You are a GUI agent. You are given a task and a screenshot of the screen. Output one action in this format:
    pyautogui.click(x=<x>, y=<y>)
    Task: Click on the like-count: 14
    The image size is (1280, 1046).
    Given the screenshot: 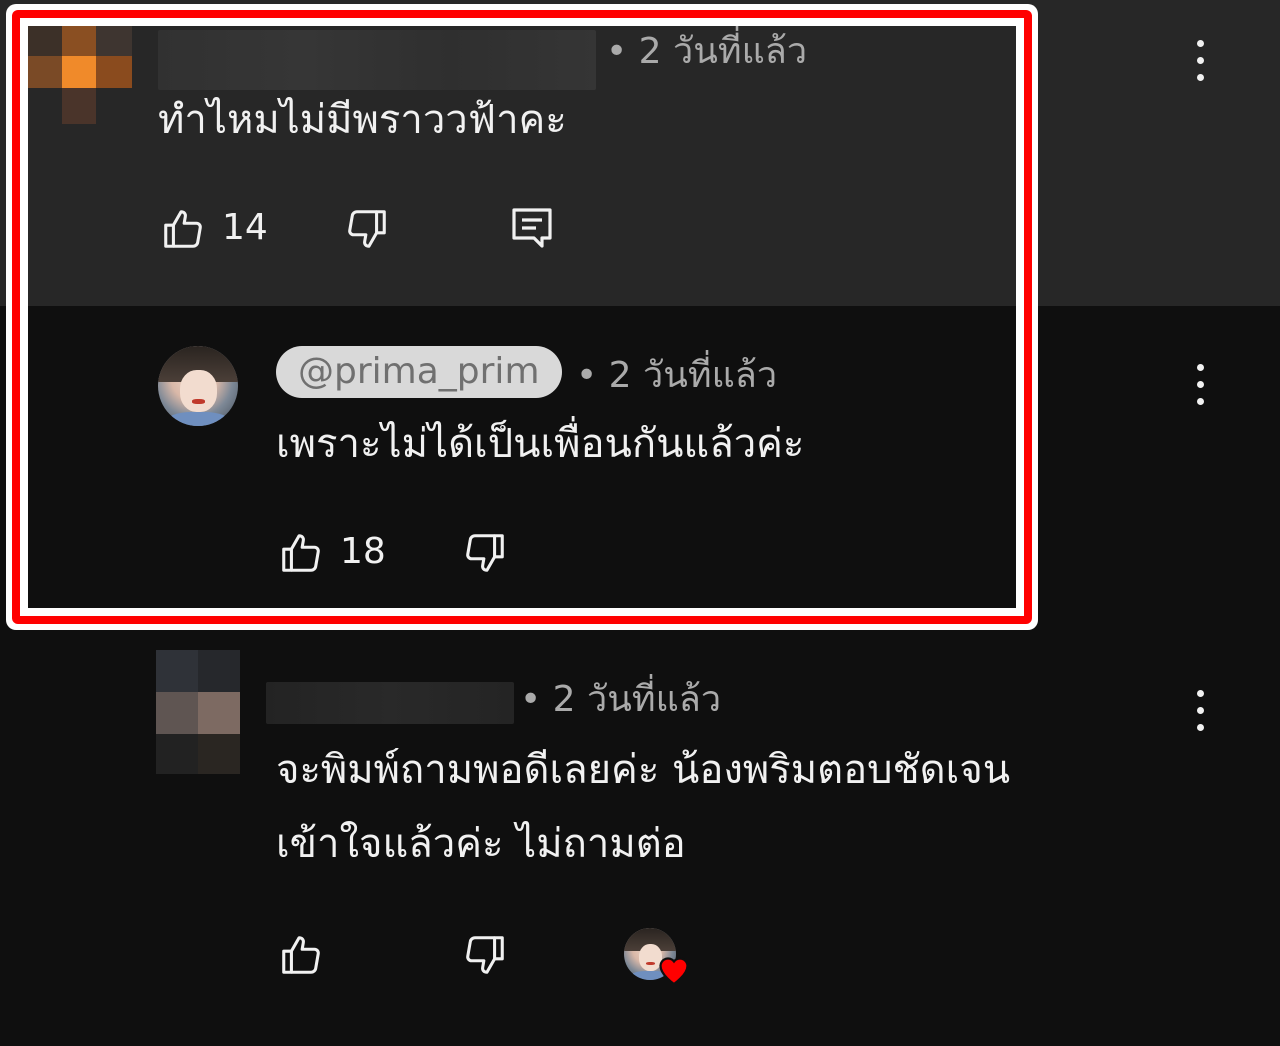 What is the action you would take?
    pyautogui.click(x=245, y=227)
    